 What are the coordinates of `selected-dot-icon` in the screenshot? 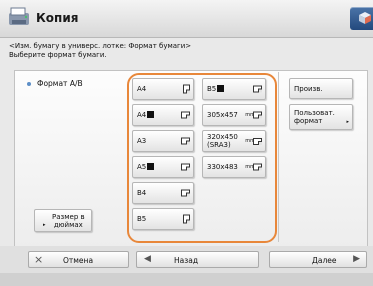 It's located at (29, 83).